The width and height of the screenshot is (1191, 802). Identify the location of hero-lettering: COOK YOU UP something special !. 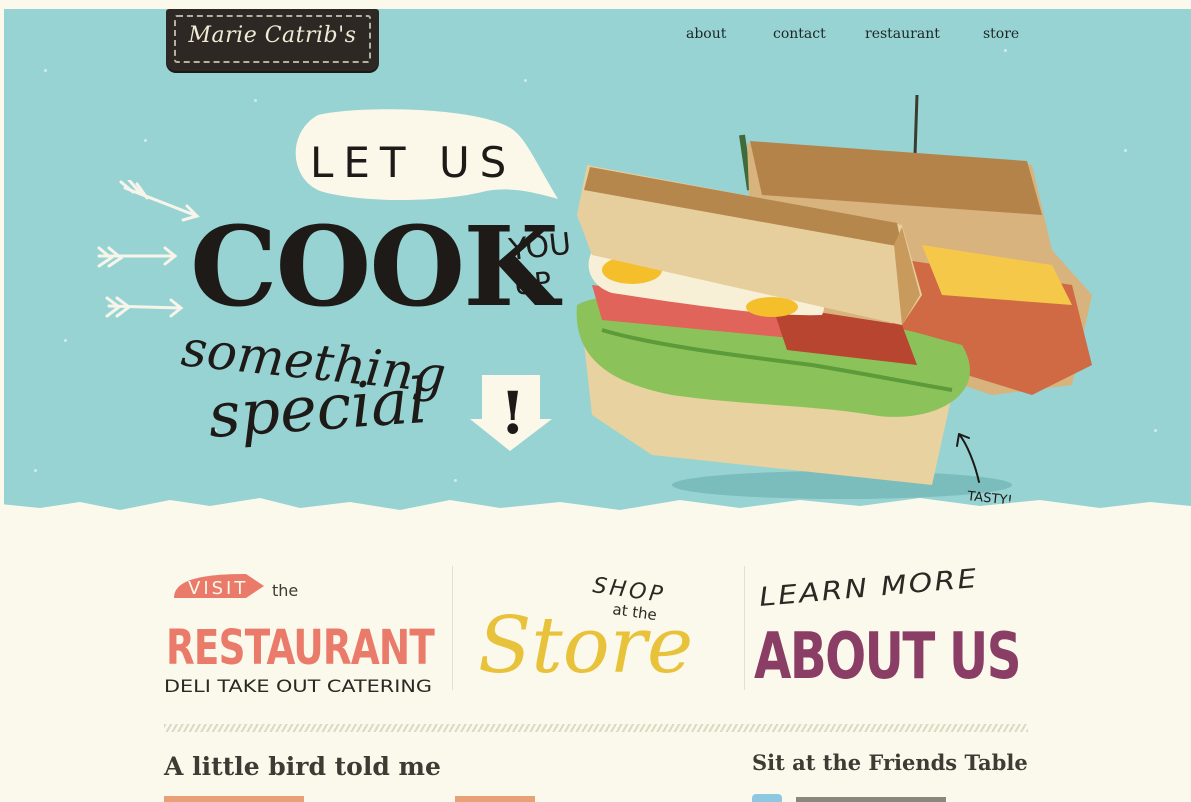
(376, 327).